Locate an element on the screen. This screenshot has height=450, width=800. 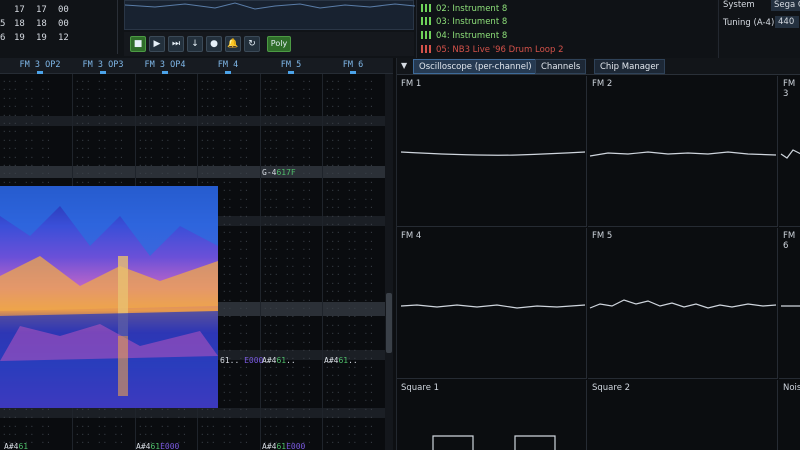
order-row: 17 17 00 is located at coordinates (59, 12).